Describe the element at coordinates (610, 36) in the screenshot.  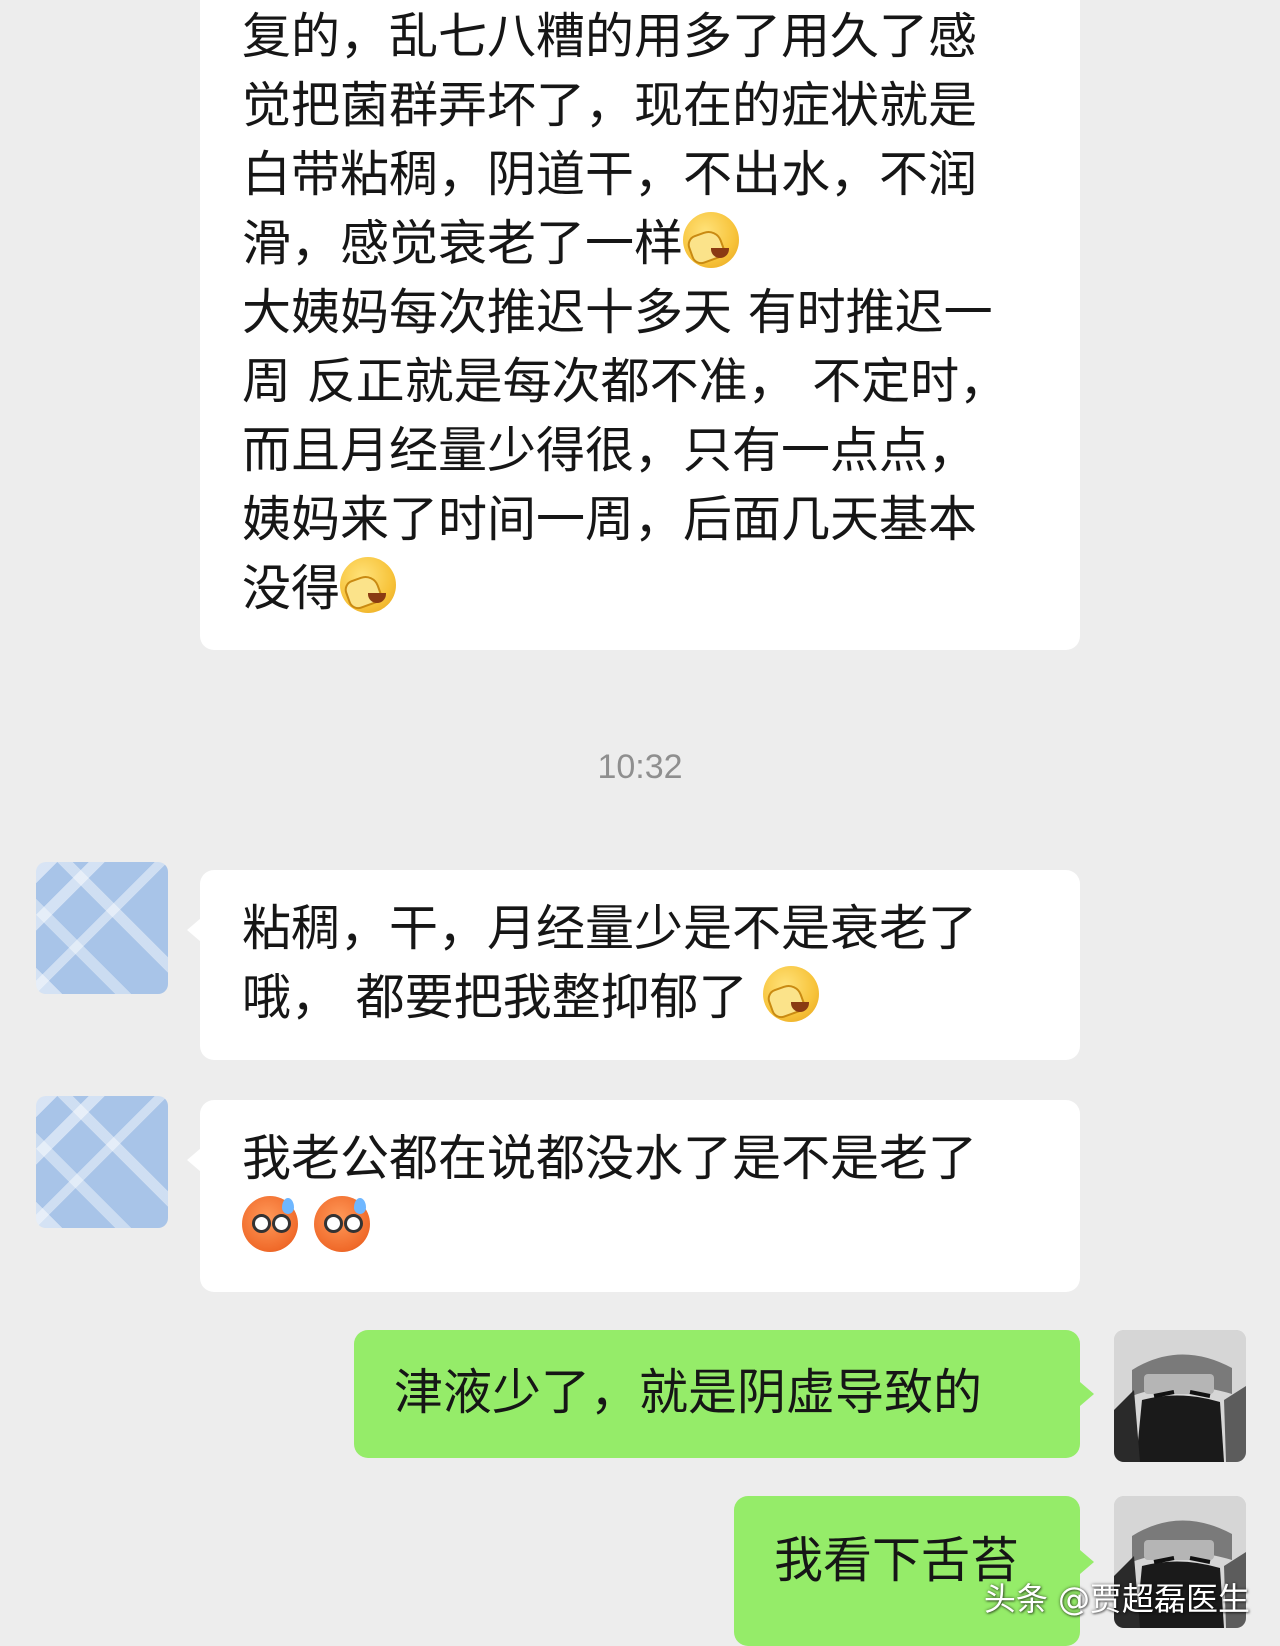
I see `message-line: 复的，乱七八糟的用多了用久了感` at that location.